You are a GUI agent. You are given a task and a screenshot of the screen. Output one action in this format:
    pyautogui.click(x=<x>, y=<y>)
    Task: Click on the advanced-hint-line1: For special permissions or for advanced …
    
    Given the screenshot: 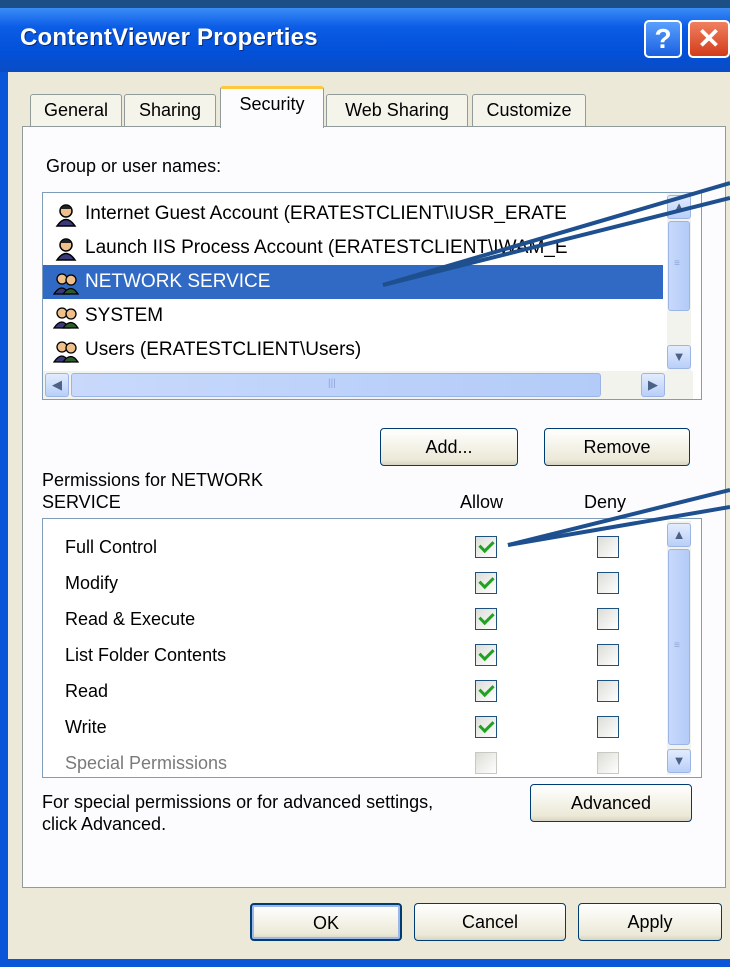 What is the action you would take?
    pyautogui.click(x=238, y=802)
    